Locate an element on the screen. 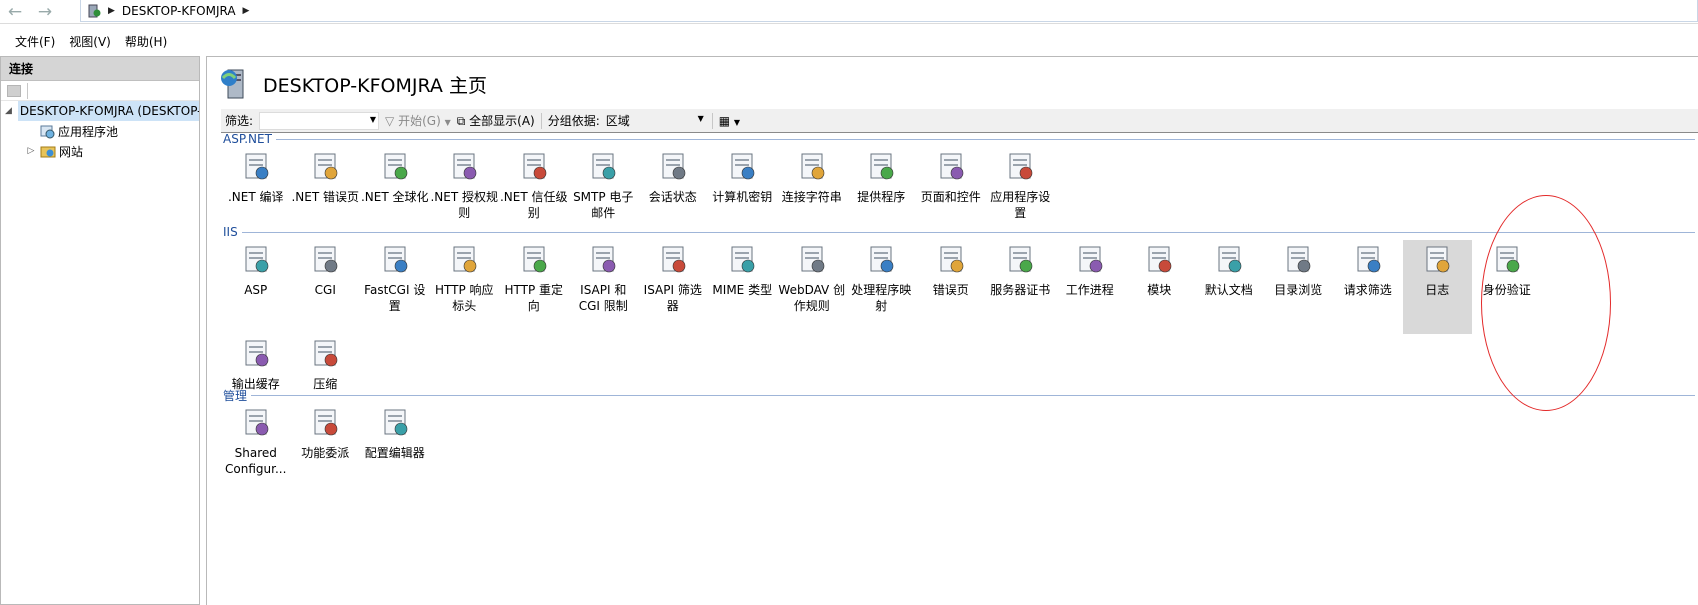 The image size is (1698, 605). feature-label: 模块 is located at coordinates (1159, 290).